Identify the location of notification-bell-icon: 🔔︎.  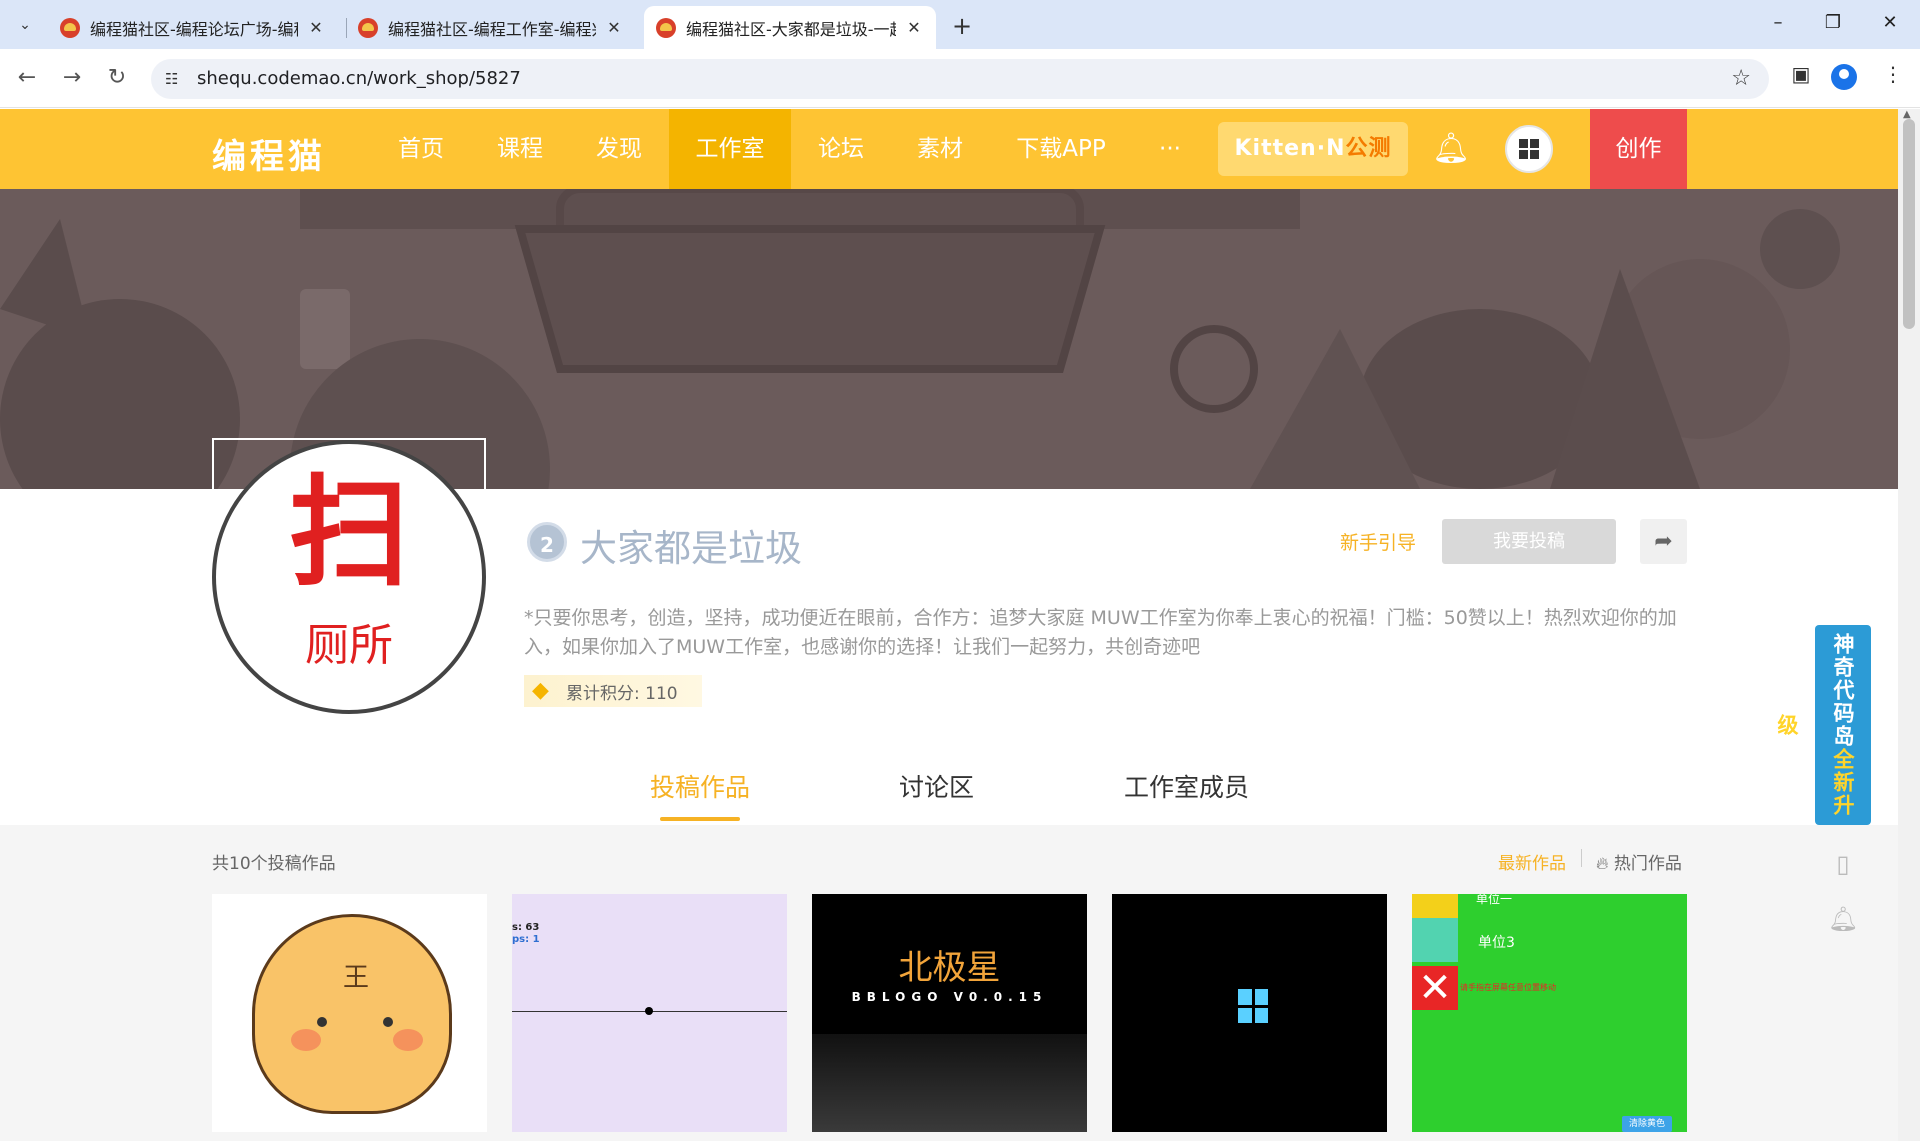
(1843, 919).